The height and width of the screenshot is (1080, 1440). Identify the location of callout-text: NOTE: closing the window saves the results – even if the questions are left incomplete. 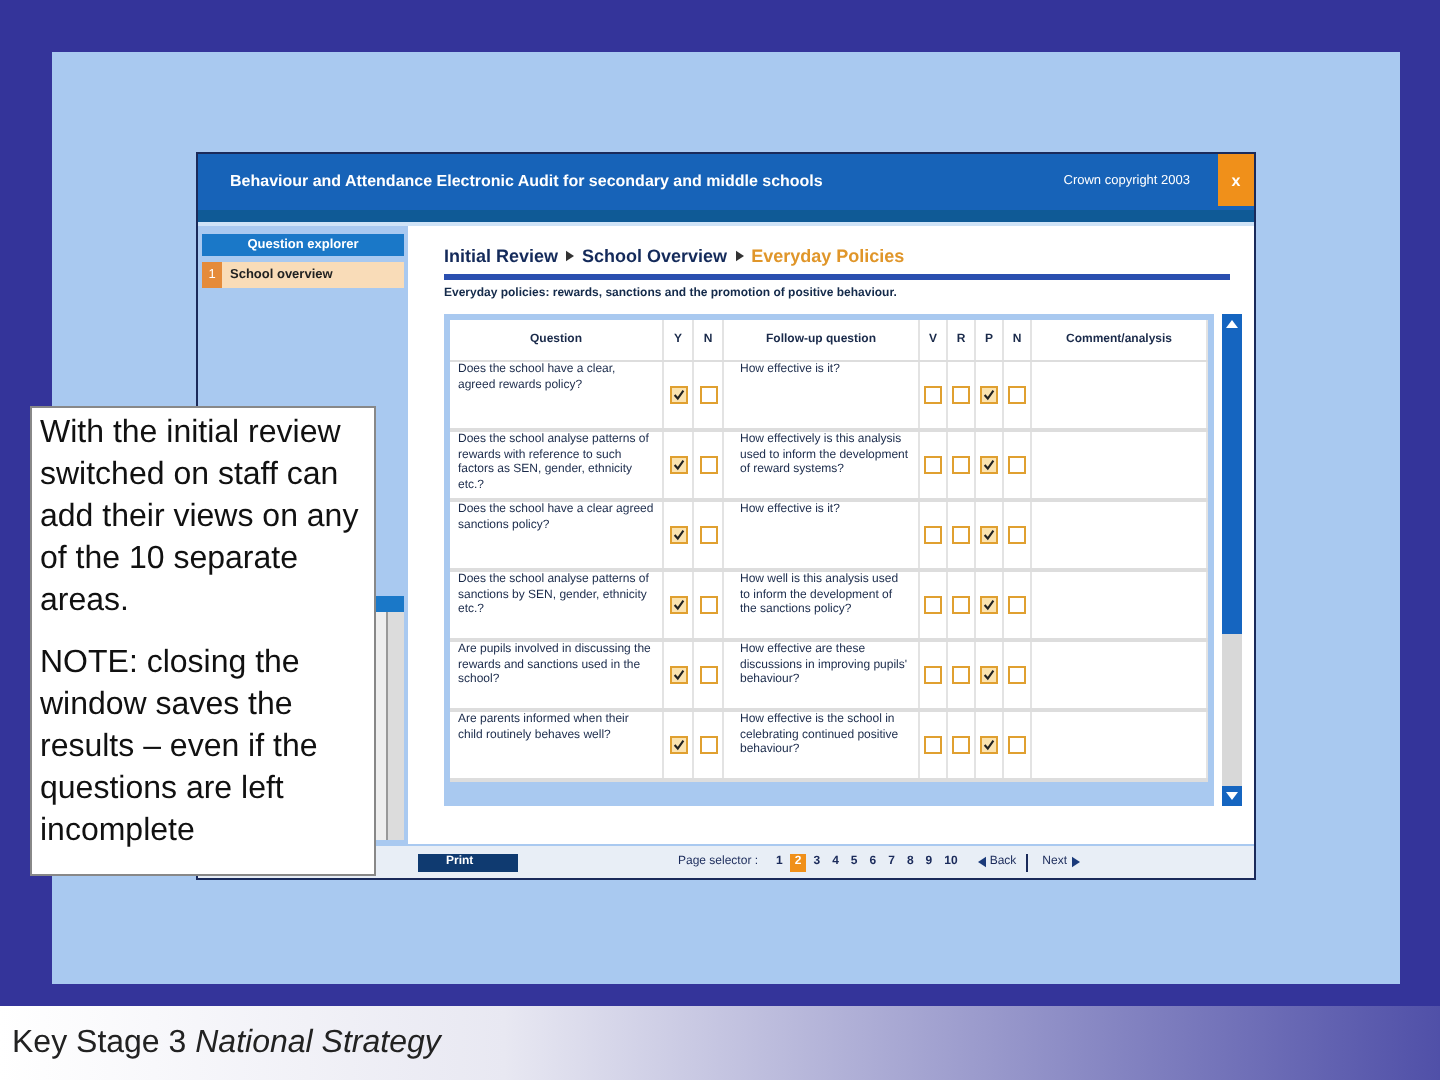
(180, 748).